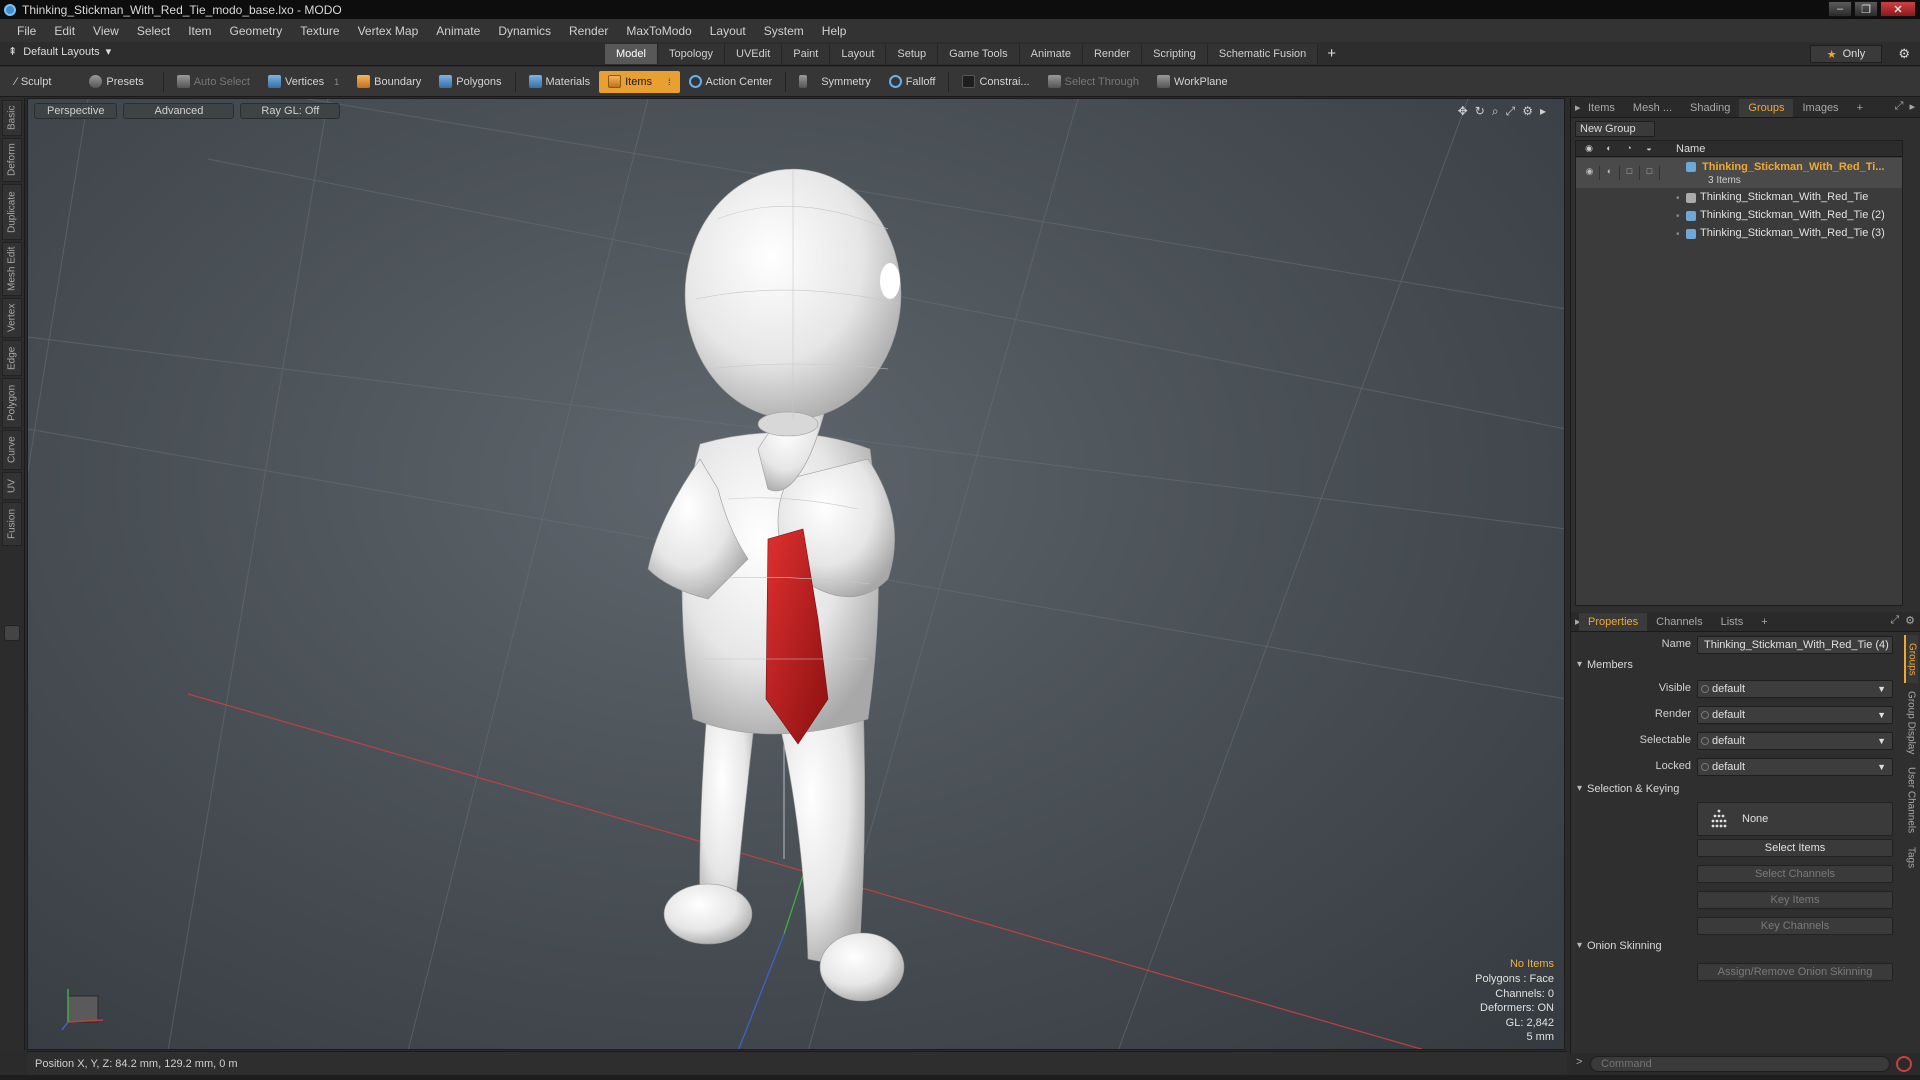  I want to click on boundary-button: Boundary, so click(389, 82).